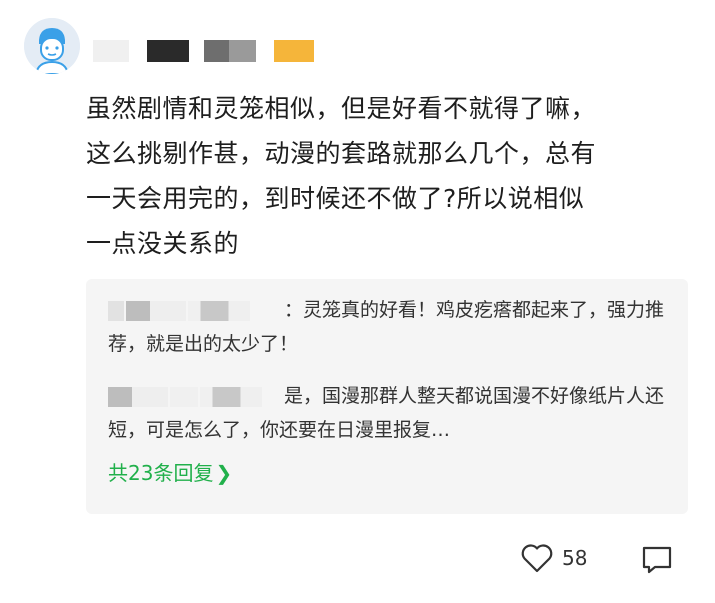  I want to click on avatar-face-icon, so click(52, 46).